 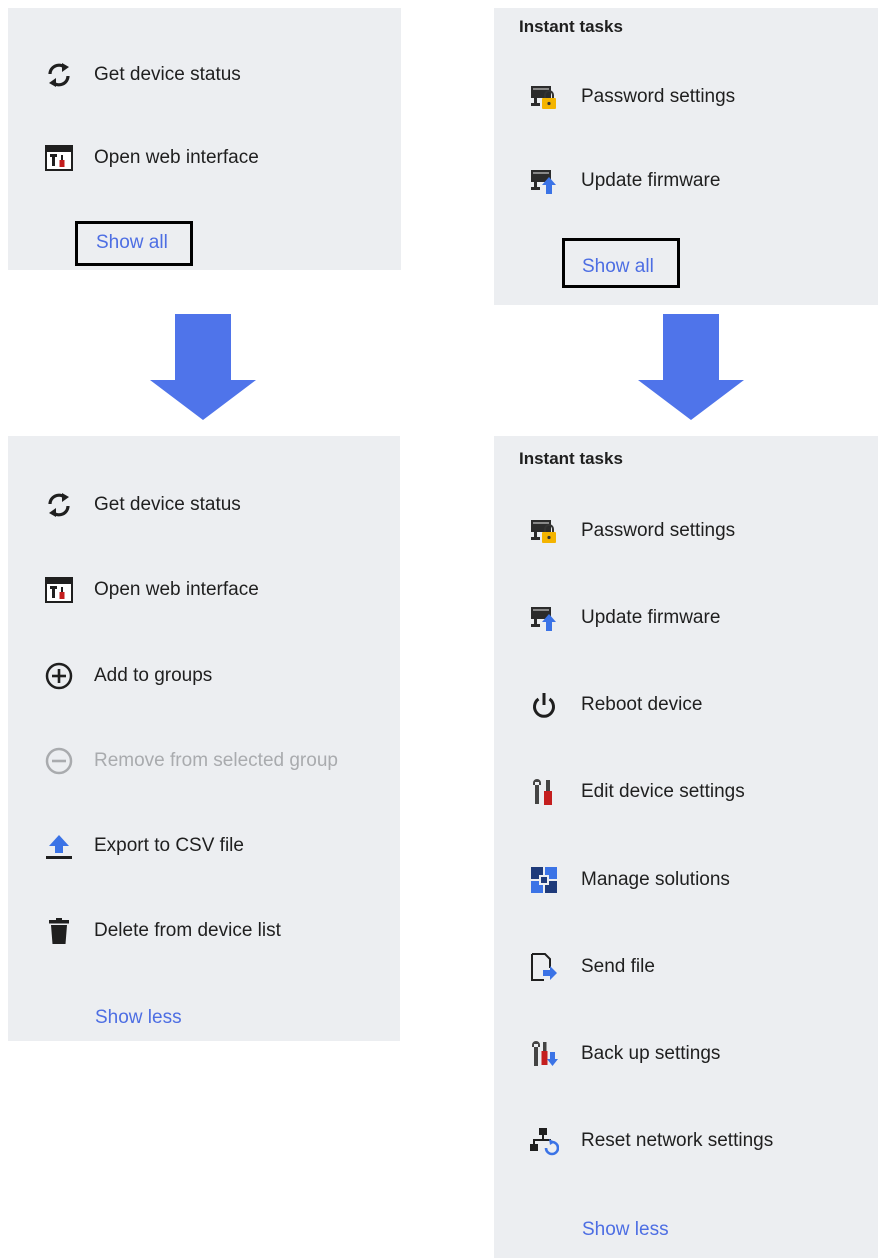 I want to click on plus-circle-icon, so click(x=59, y=676).